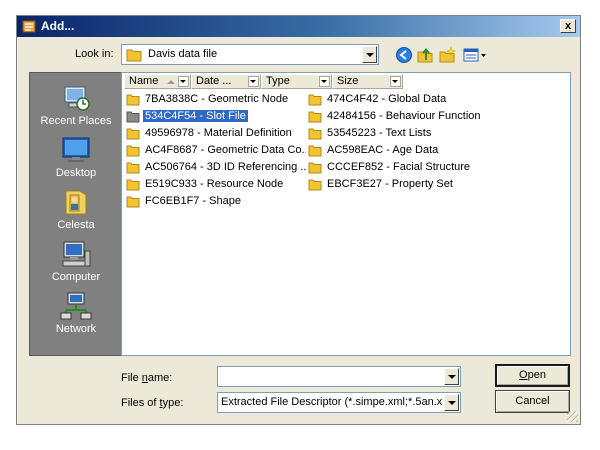 Image resolution: width=600 pixels, height=450 pixels. I want to click on file-item: 474C4F42 - Global Data, so click(403, 99).